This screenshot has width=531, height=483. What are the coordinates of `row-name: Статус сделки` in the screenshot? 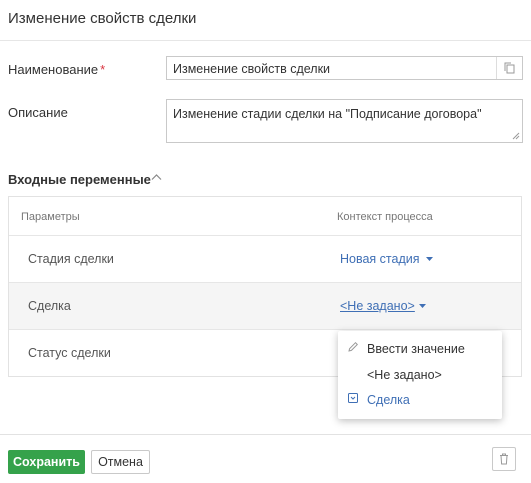 It's located at (69, 353).